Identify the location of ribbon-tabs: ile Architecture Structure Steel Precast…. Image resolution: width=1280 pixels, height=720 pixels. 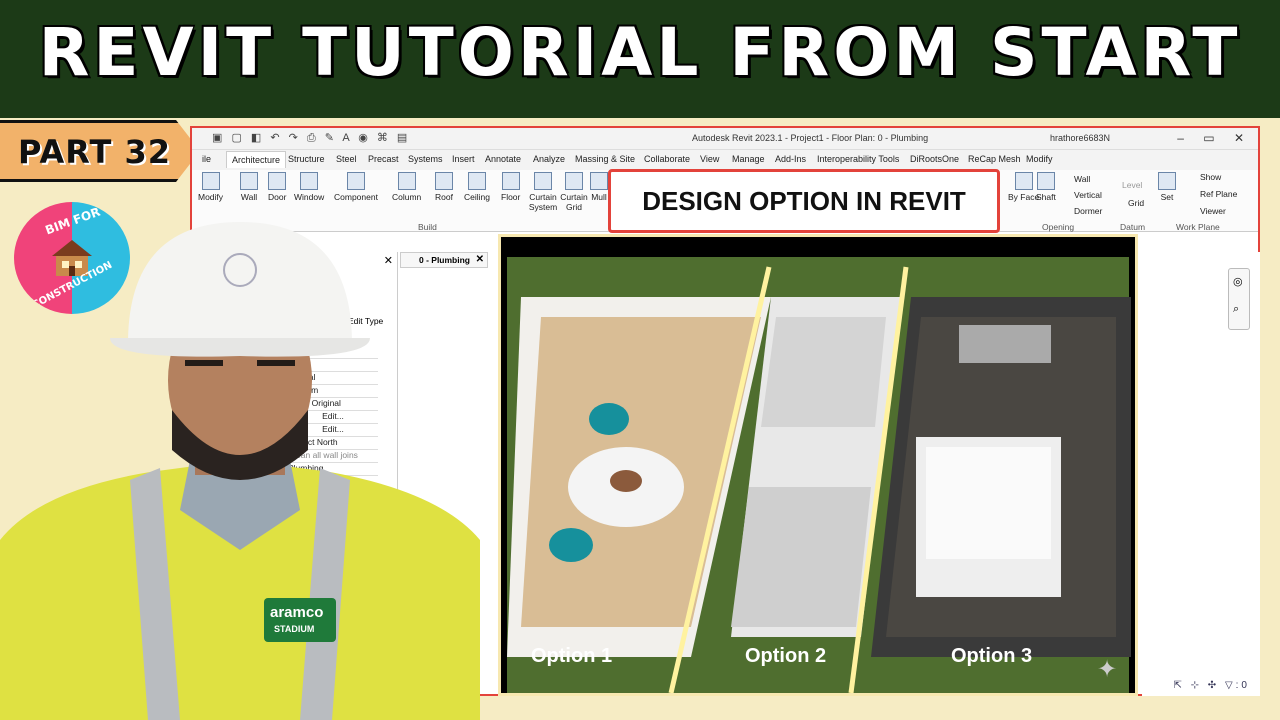
(725, 160).